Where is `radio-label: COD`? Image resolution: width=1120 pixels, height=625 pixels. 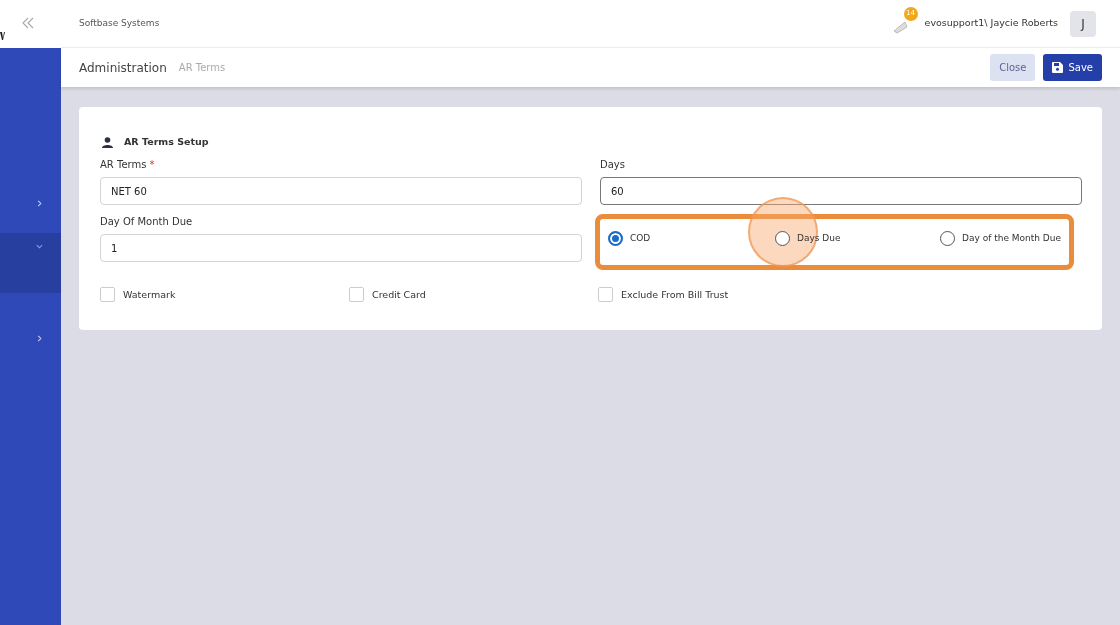
radio-label: COD is located at coordinates (640, 238).